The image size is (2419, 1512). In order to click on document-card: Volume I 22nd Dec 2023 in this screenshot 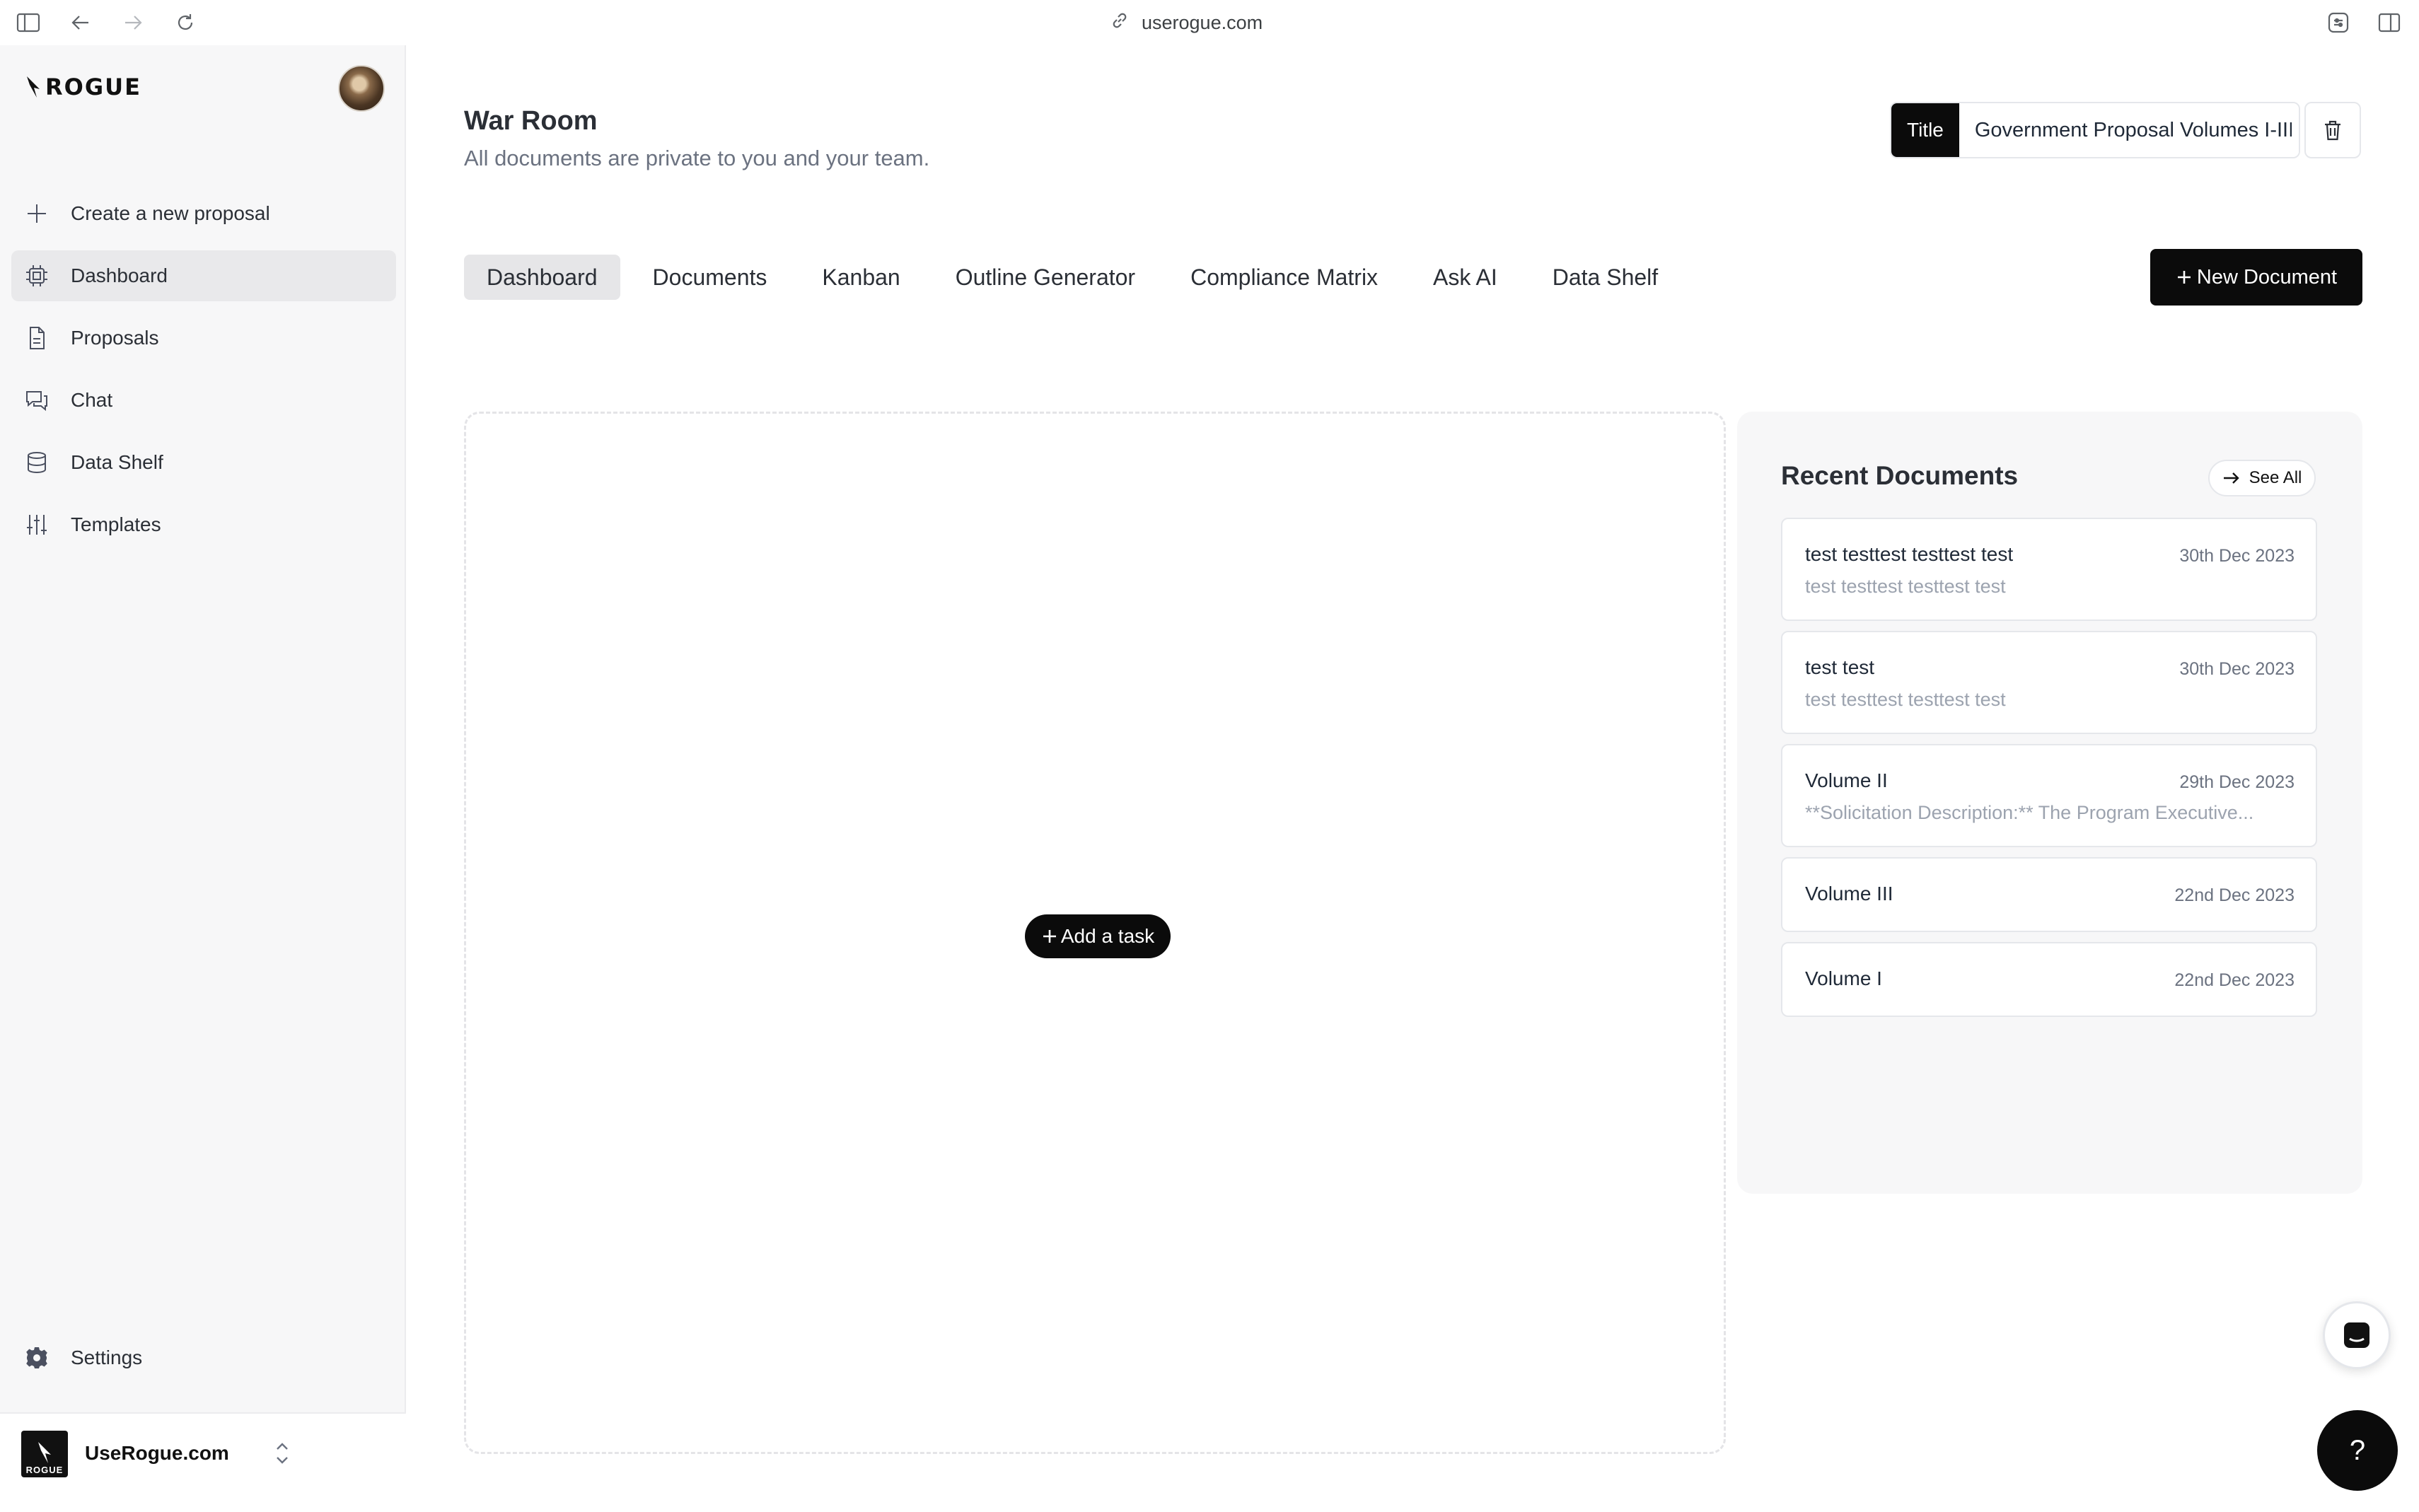, I will do `click(2049, 979)`.